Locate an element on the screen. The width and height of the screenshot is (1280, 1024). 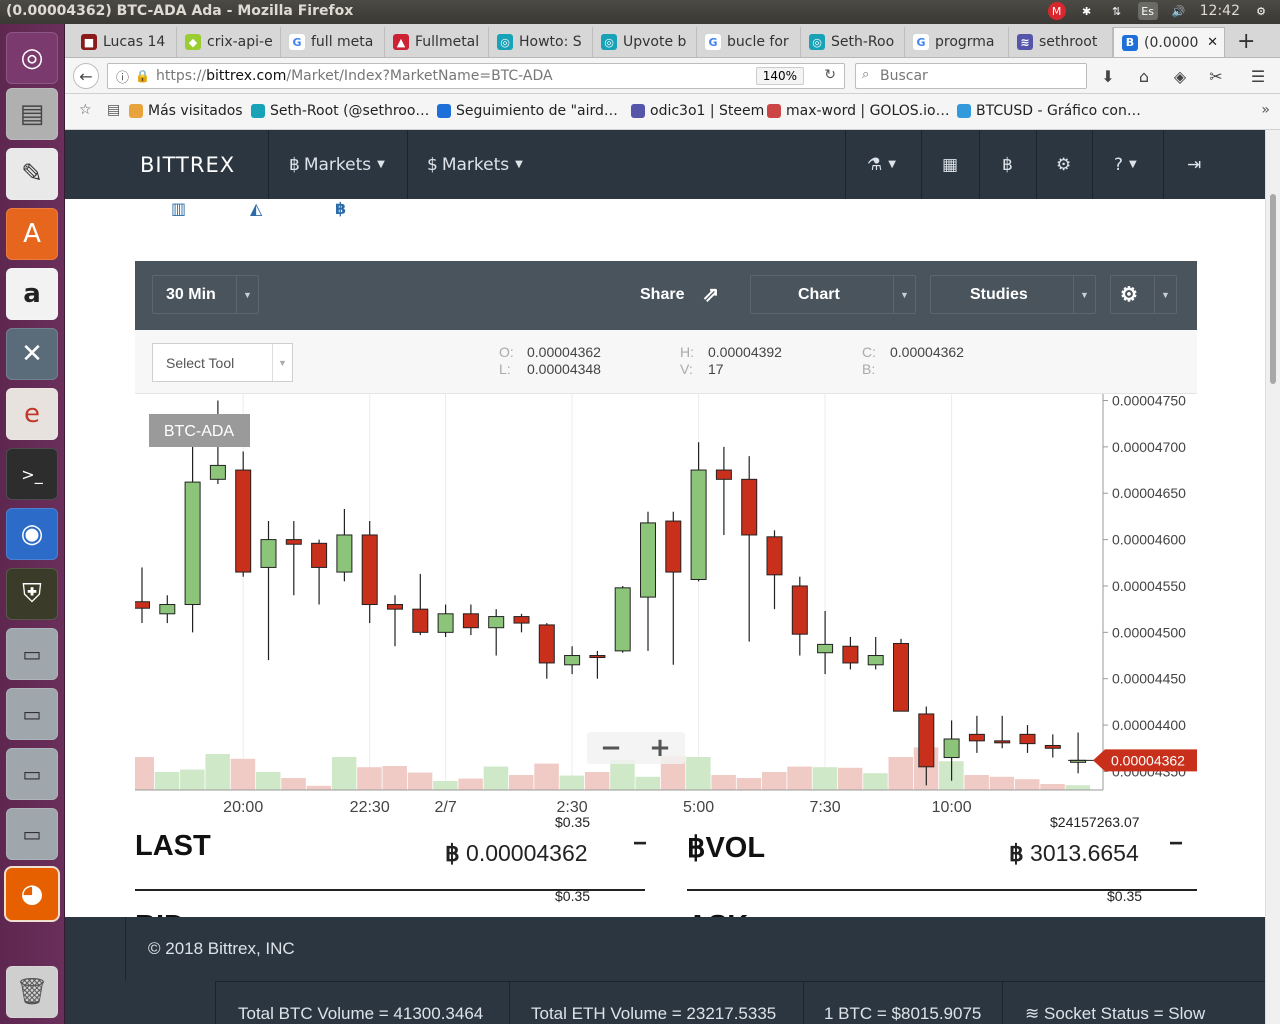
help-menu: ? ▼ is located at coordinates (1125, 164).